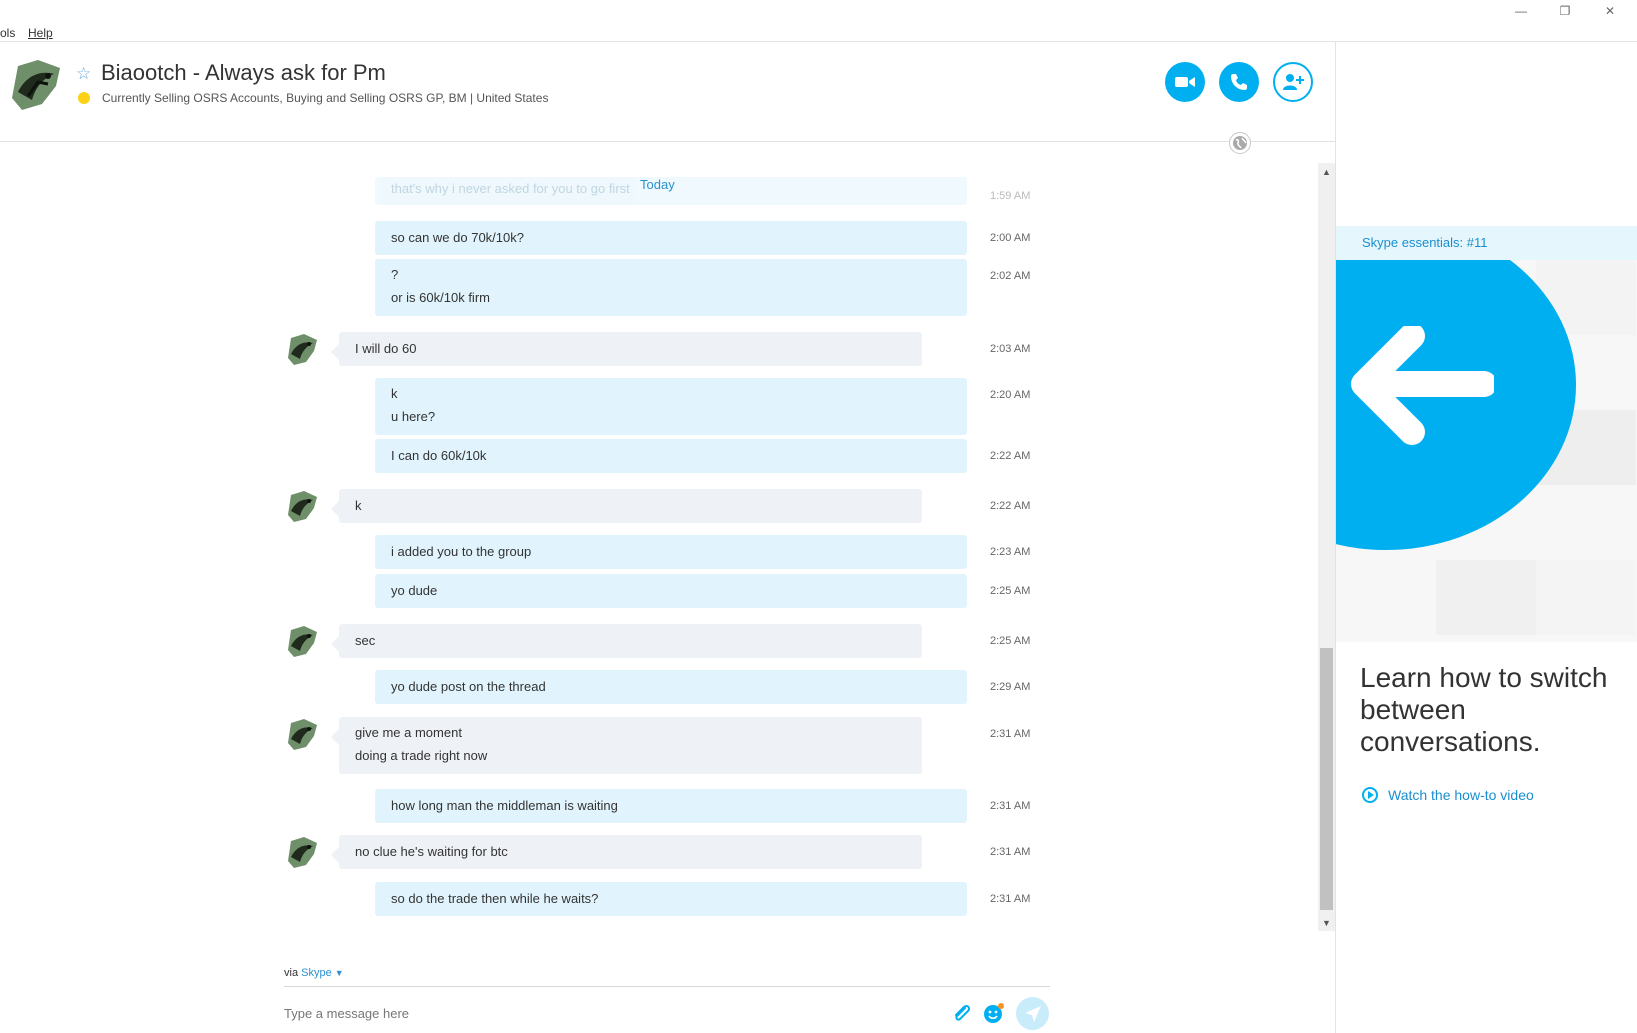 The image size is (1637, 1033). What do you see at coordinates (1486, 451) in the screenshot?
I see `tip-illustration` at bounding box center [1486, 451].